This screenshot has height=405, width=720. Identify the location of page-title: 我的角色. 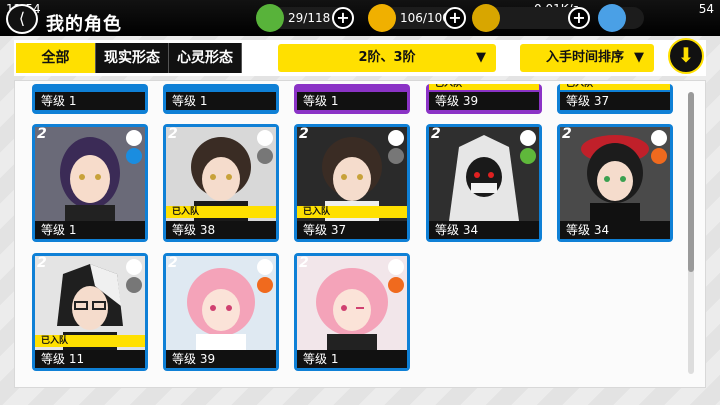
(84, 24).